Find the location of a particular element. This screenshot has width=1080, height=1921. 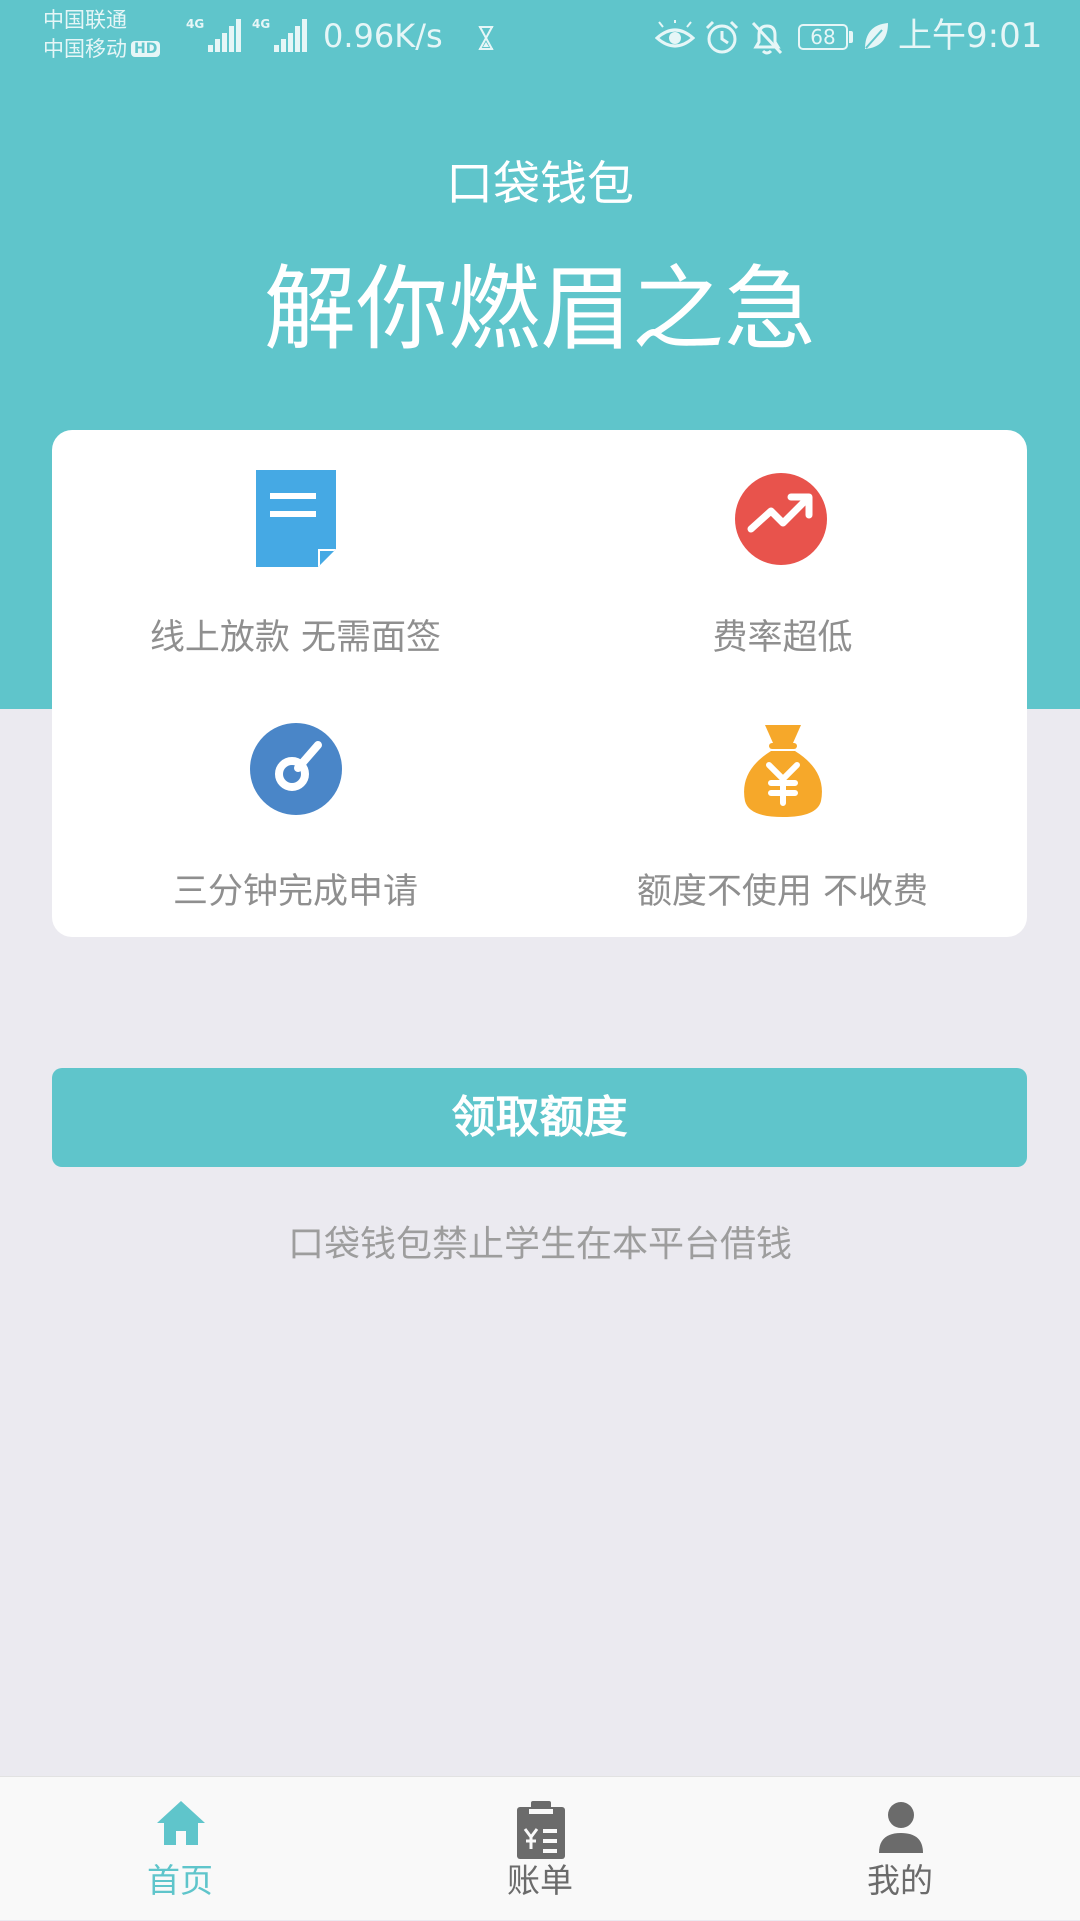

hourglass-icon is located at coordinates (486, 38).